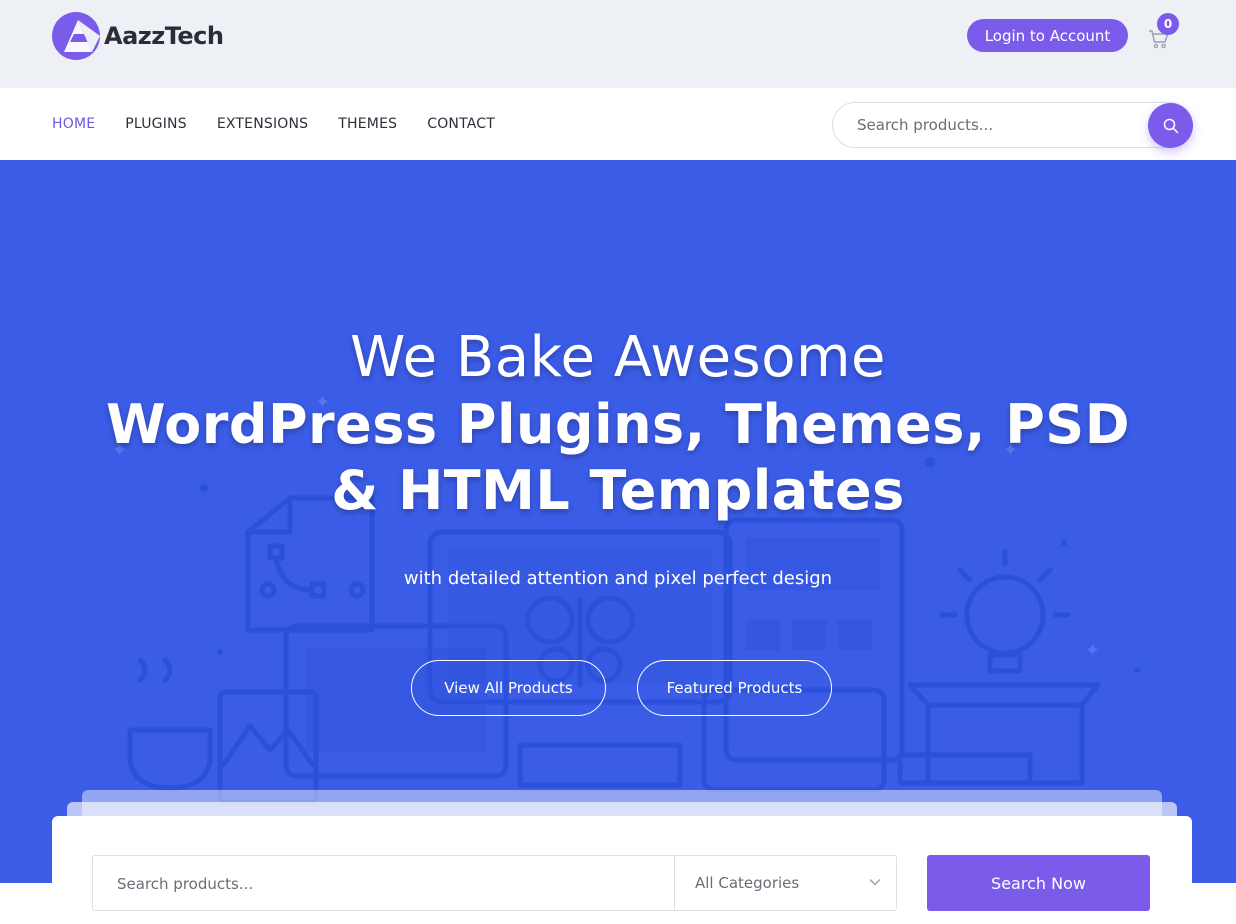  I want to click on featured-products-button: Featured Products, so click(734, 688).